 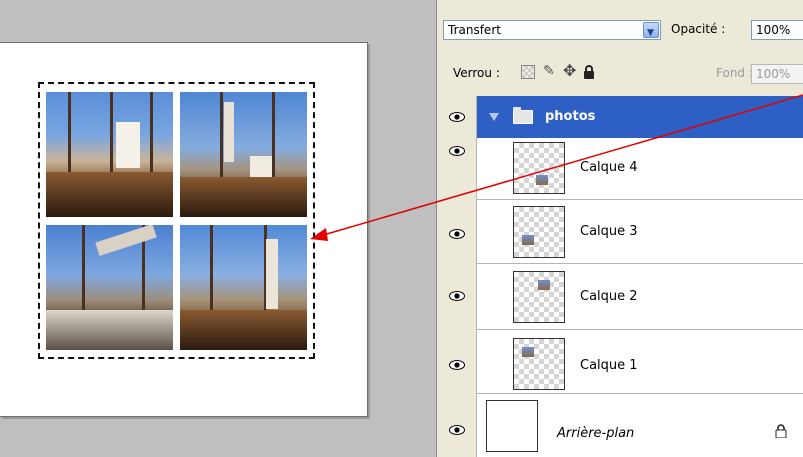 I want to click on layer-name: Arrière-plan, so click(x=596, y=433).